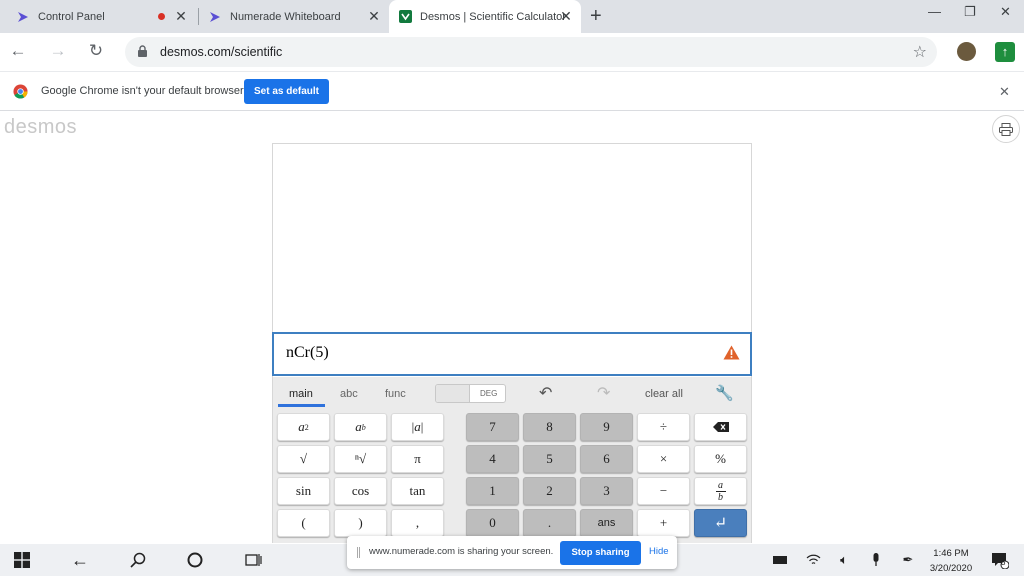 This screenshot has width=1024, height=576. I want to click on key-abs: | a |, so click(417, 427).